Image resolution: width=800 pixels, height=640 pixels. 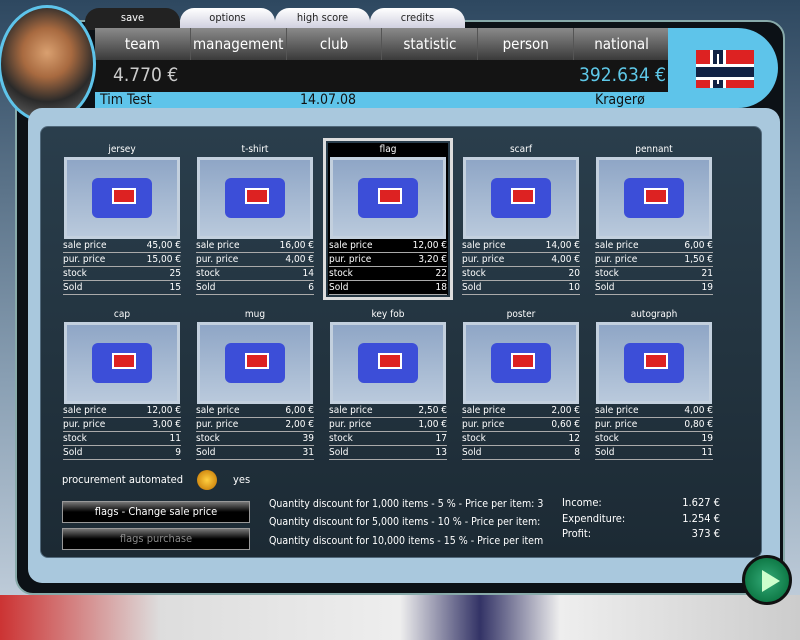 I want to click on row-value: 19, so click(x=707, y=287).